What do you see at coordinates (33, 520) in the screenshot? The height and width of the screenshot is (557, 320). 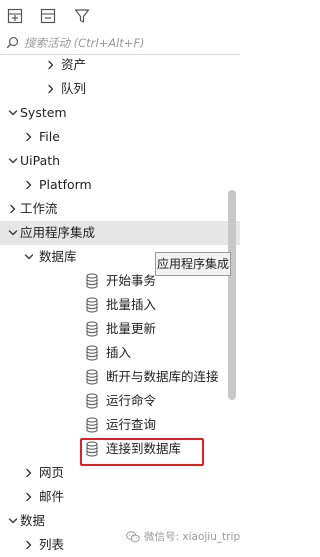 I see `tree-item-label: 数据` at bounding box center [33, 520].